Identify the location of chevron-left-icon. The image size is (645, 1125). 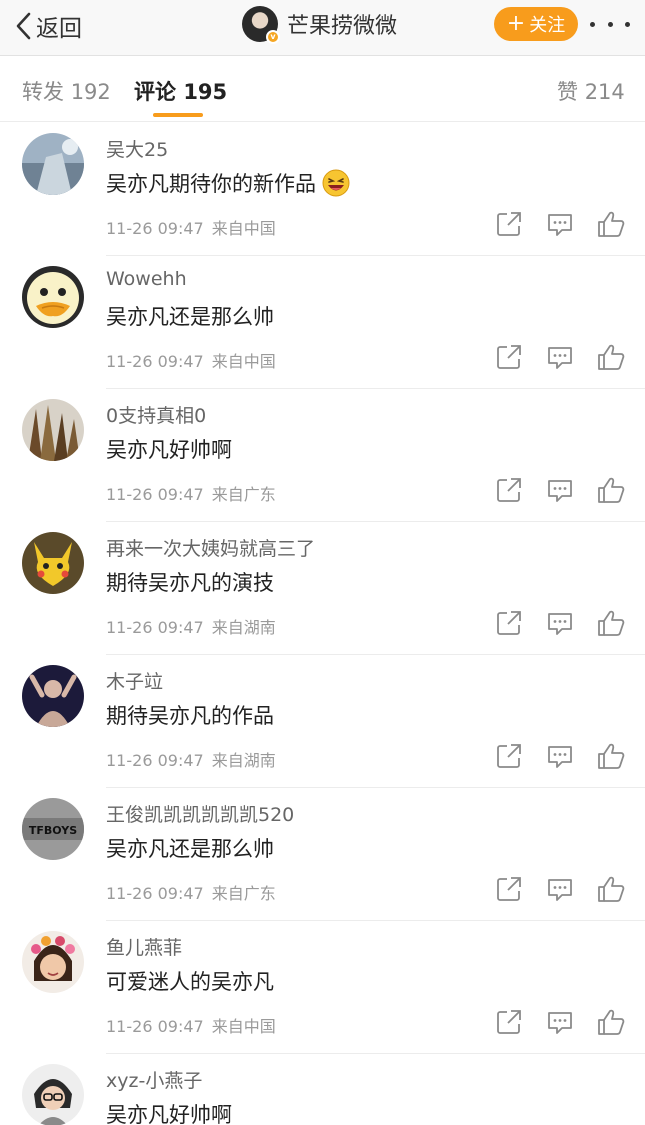
(23, 26).